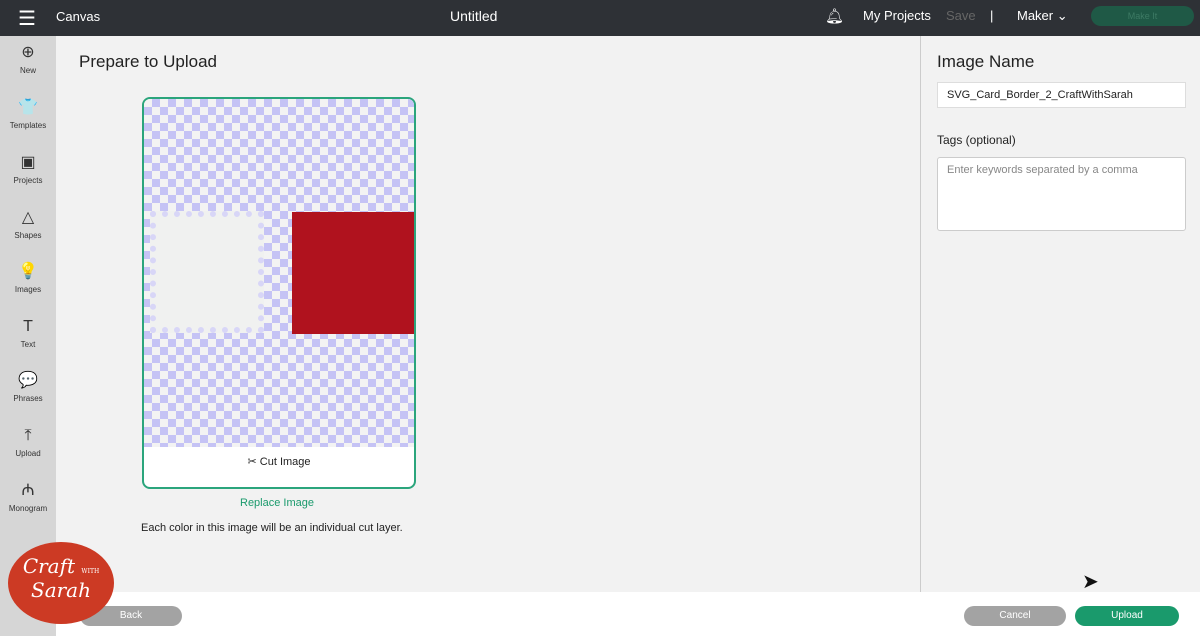 This screenshot has width=1200, height=636. Describe the element at coordinates (474, 16) in the screenshot. I see `project-title: Untitled` at that location.